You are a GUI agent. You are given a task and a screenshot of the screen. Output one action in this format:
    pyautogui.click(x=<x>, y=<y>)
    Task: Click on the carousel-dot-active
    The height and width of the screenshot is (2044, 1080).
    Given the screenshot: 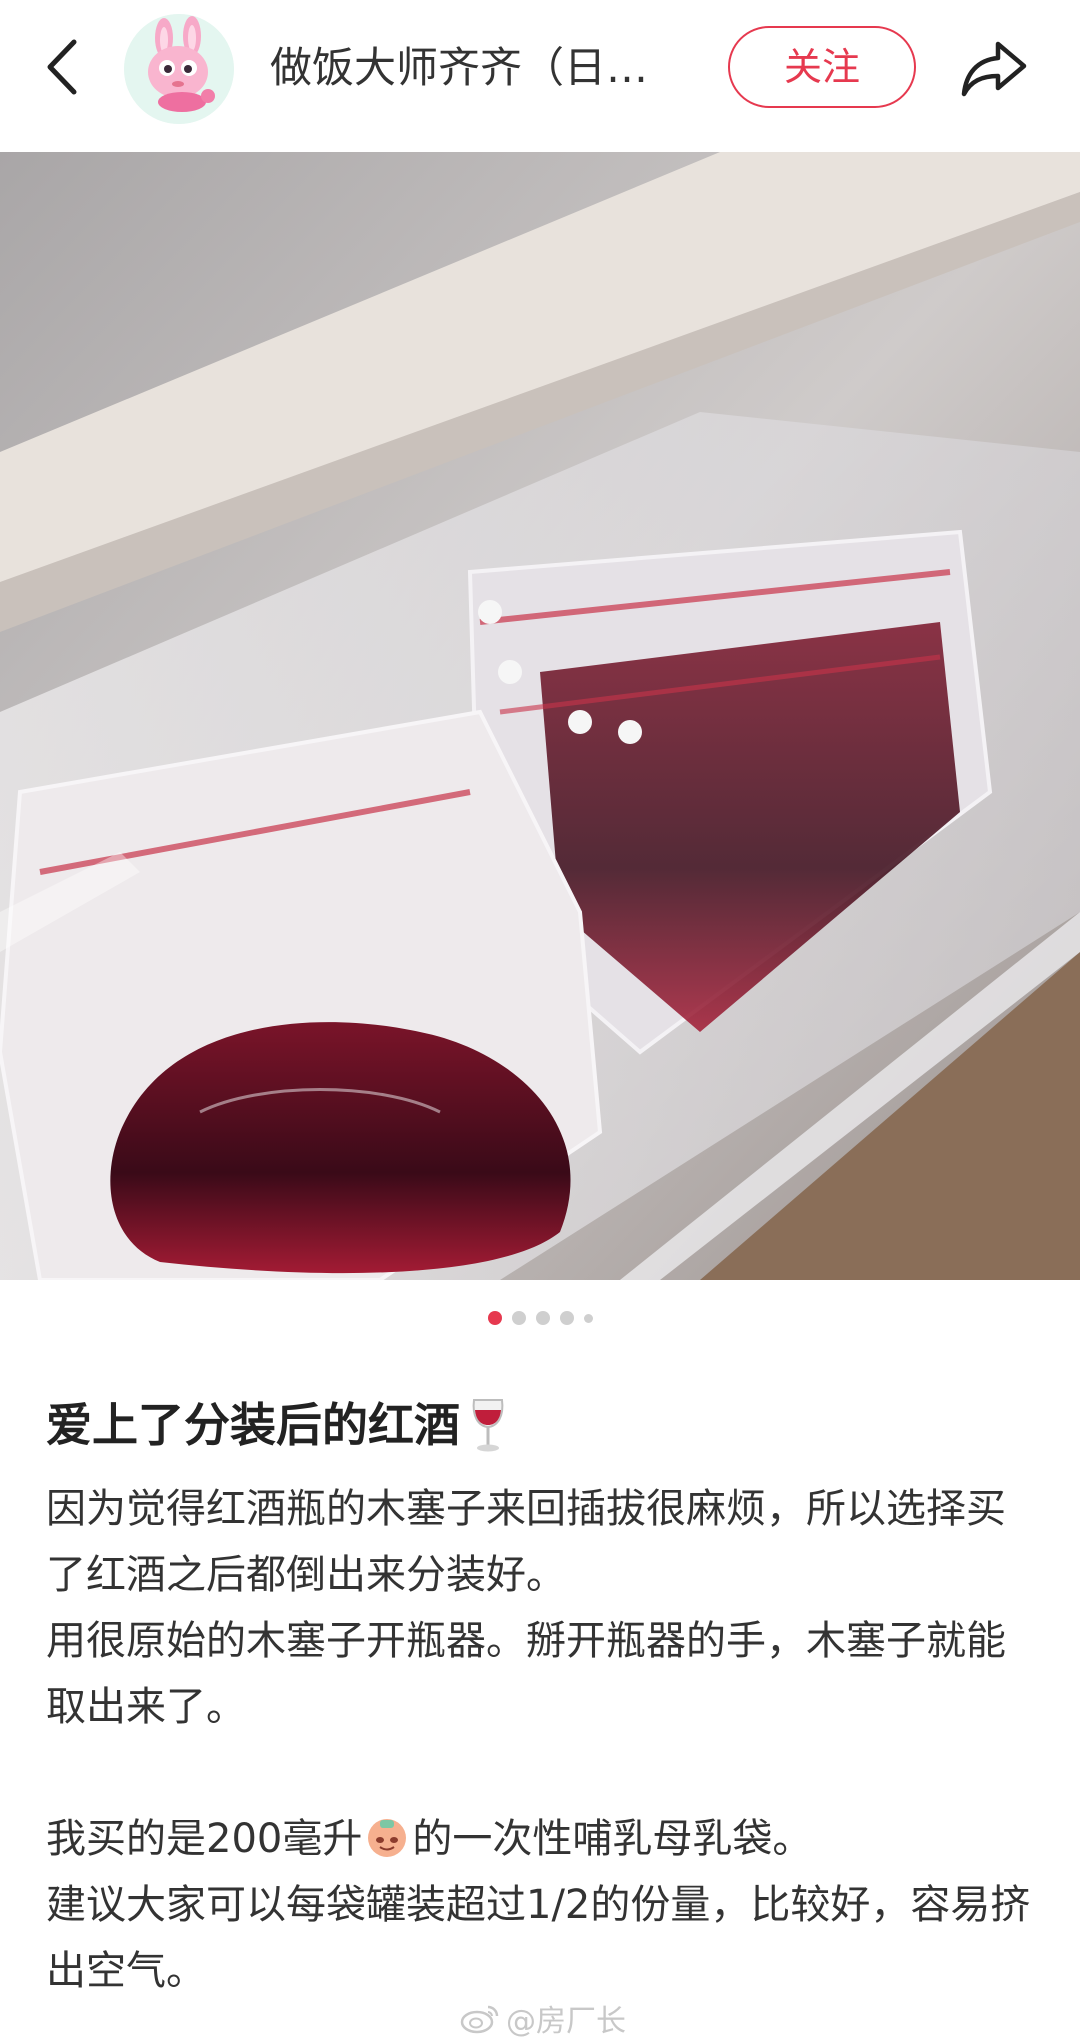 What is the action you would take?
    pyautogui.click(x=494, y=1318)
    